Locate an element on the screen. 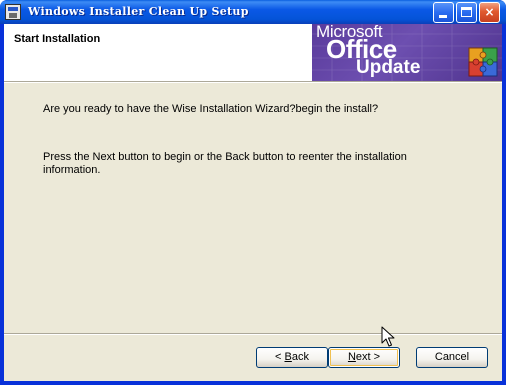  header-divider is located at coordinates (253, 82).